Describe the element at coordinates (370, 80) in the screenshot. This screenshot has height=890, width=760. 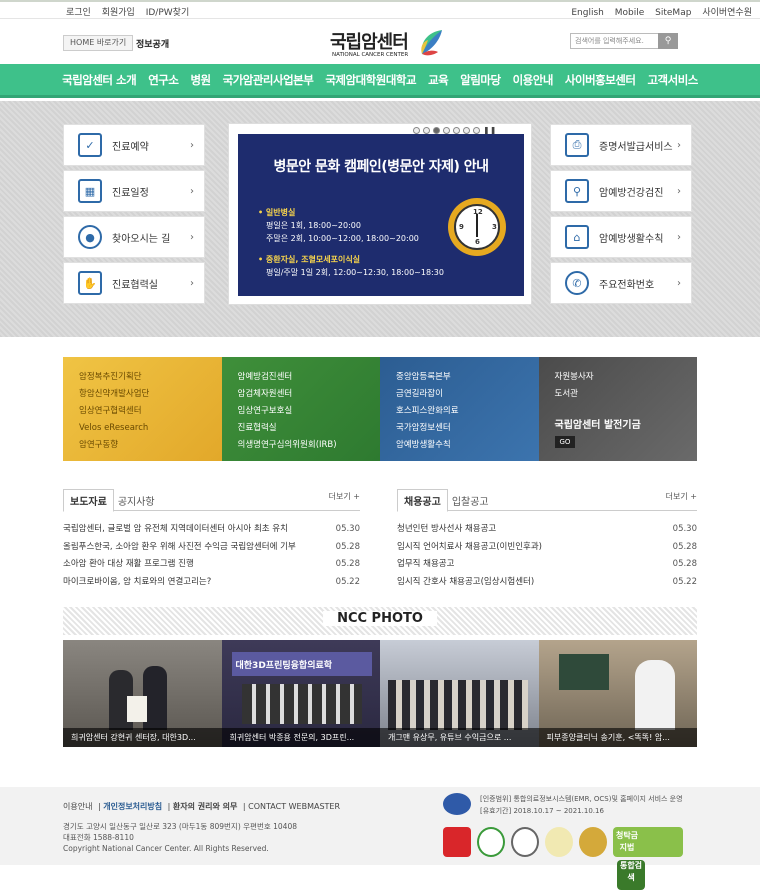
I see `nav-item-graduate: 국제암대학원대학교` at that location.